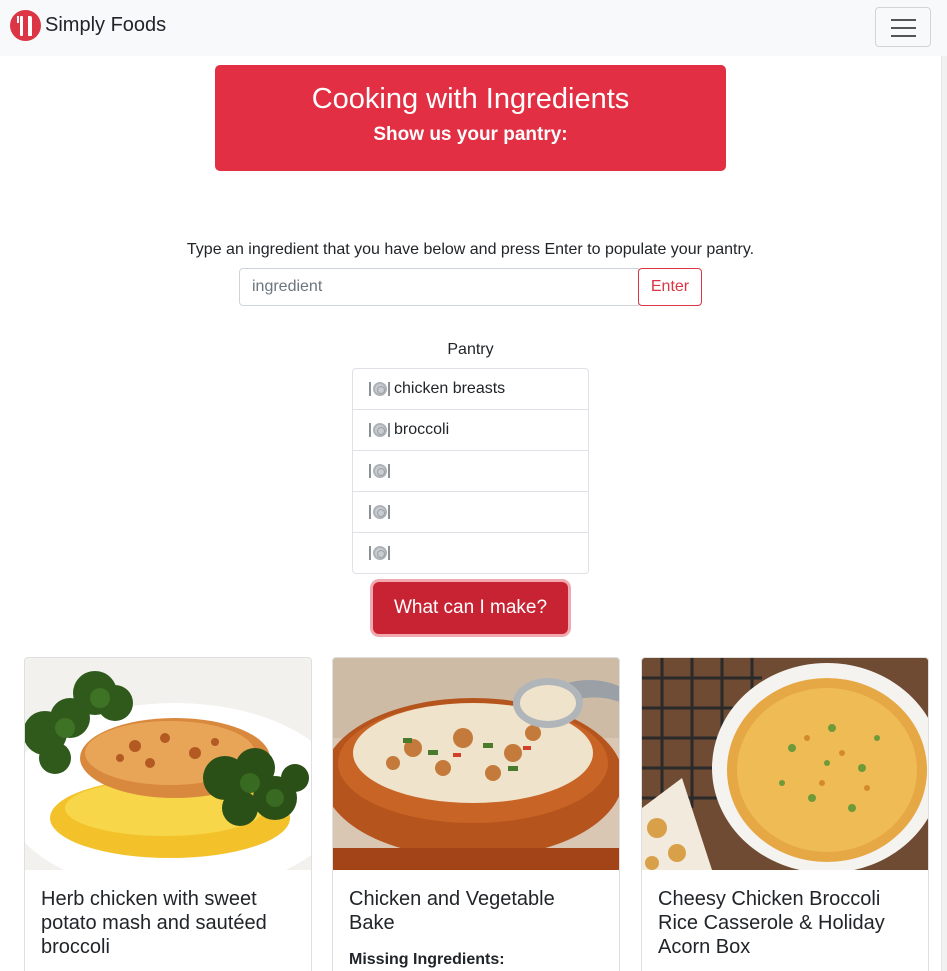 This screenshot has width=947, height=971. Describe the element at coordinates (470, 134) in the screenshot. I see `page-subtitle: Show us your pantry:` at that location.